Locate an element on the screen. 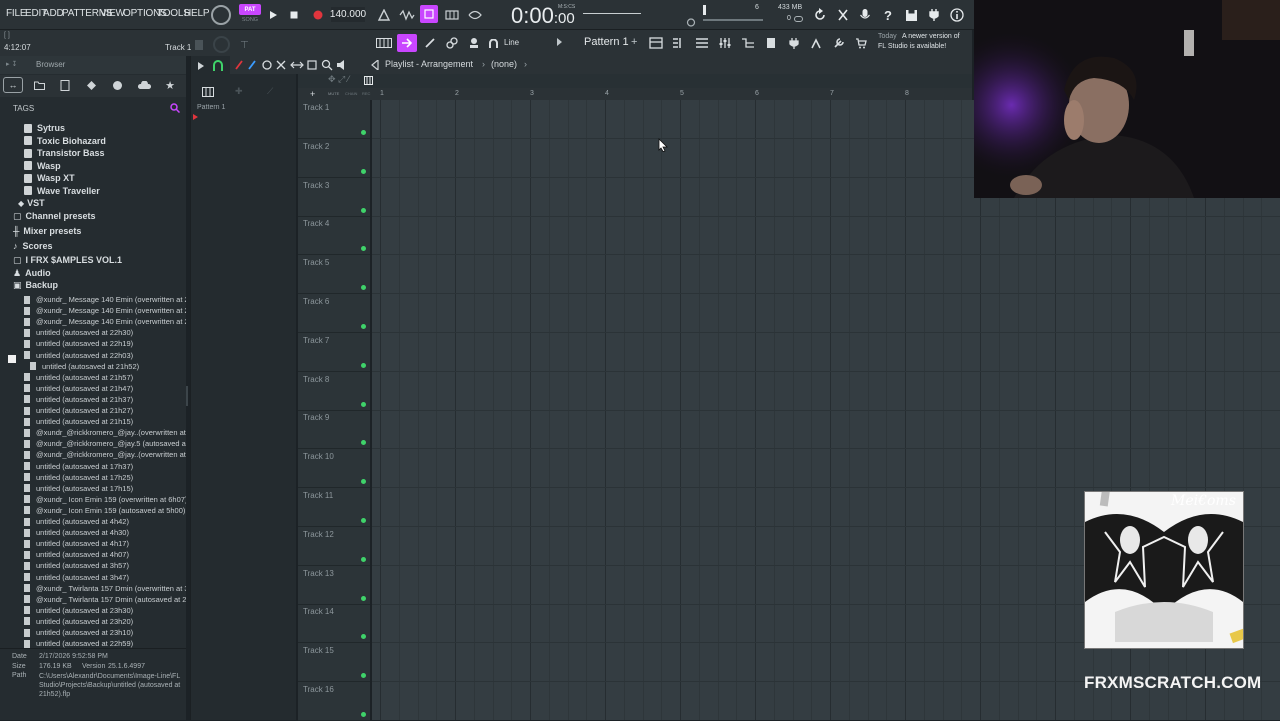  arrangement-menu-icon is located at coordinates (375, 65).